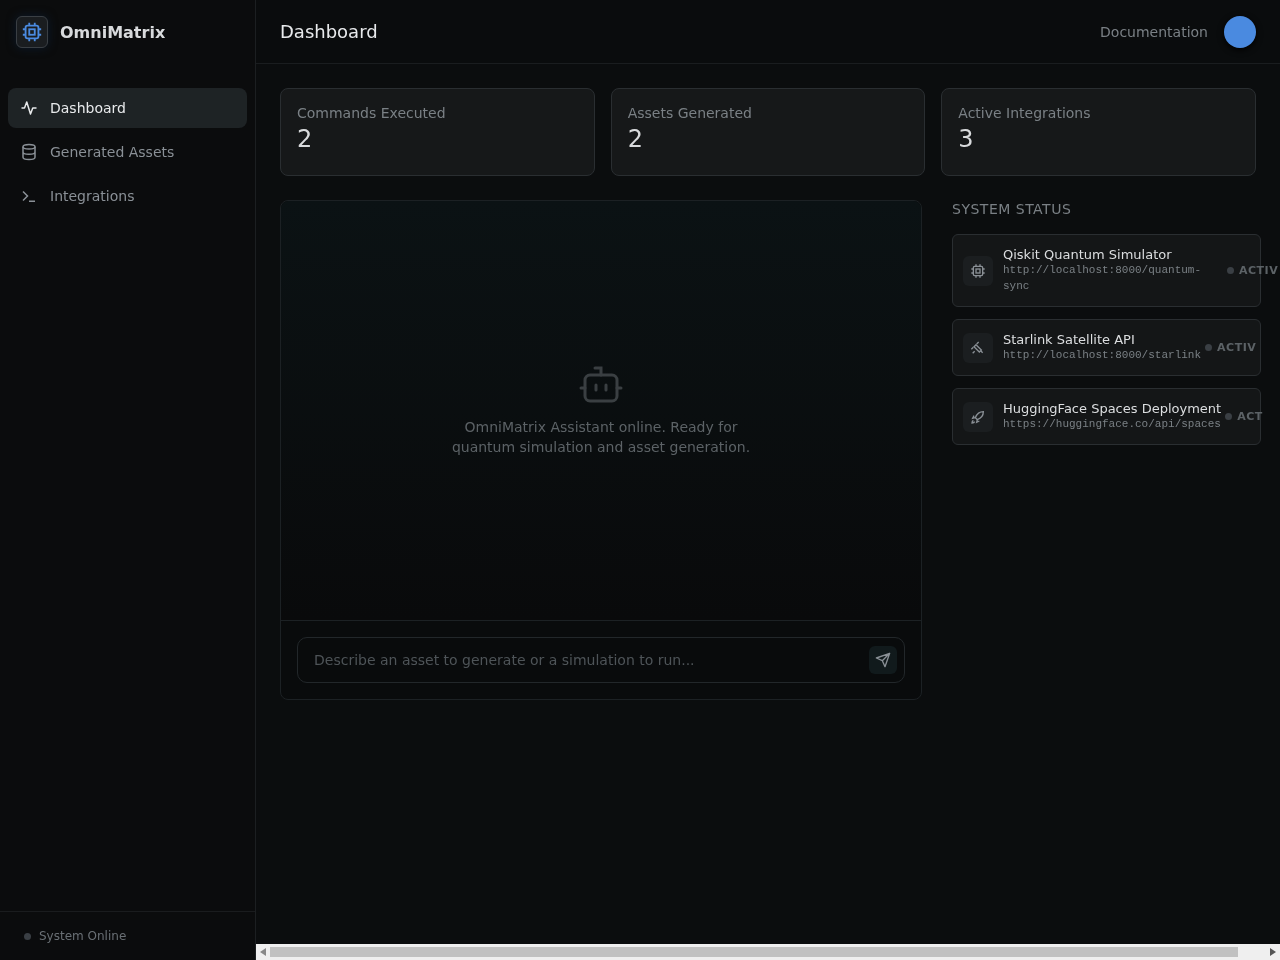 This screenshot has height=960, width=1280. What do you see at coordinates (372, 113) in the screenshot?
I see `stat-label: Commands Executed` at bounding box center [372, 113].